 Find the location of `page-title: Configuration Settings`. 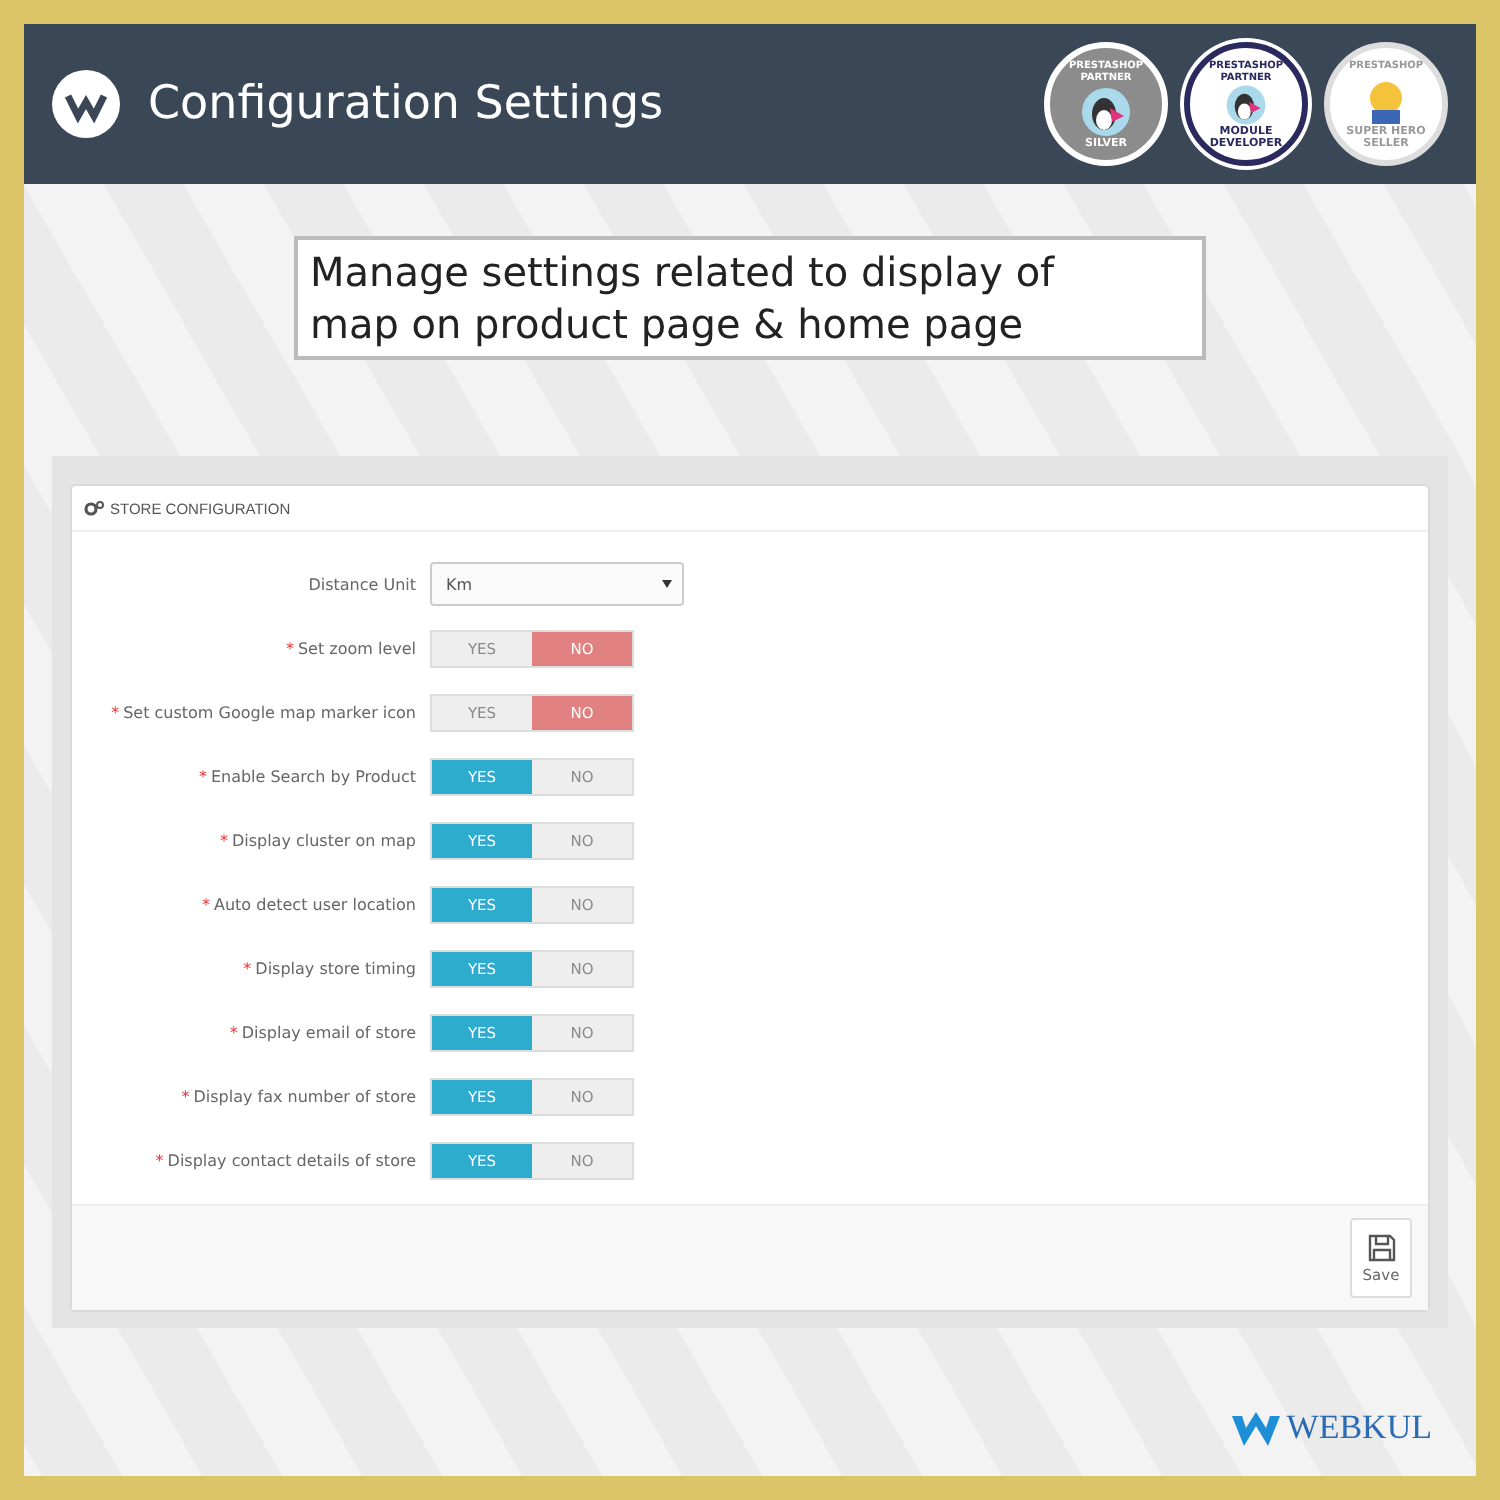

page-title: Configuration Settings is located at coordinates (407, 104).